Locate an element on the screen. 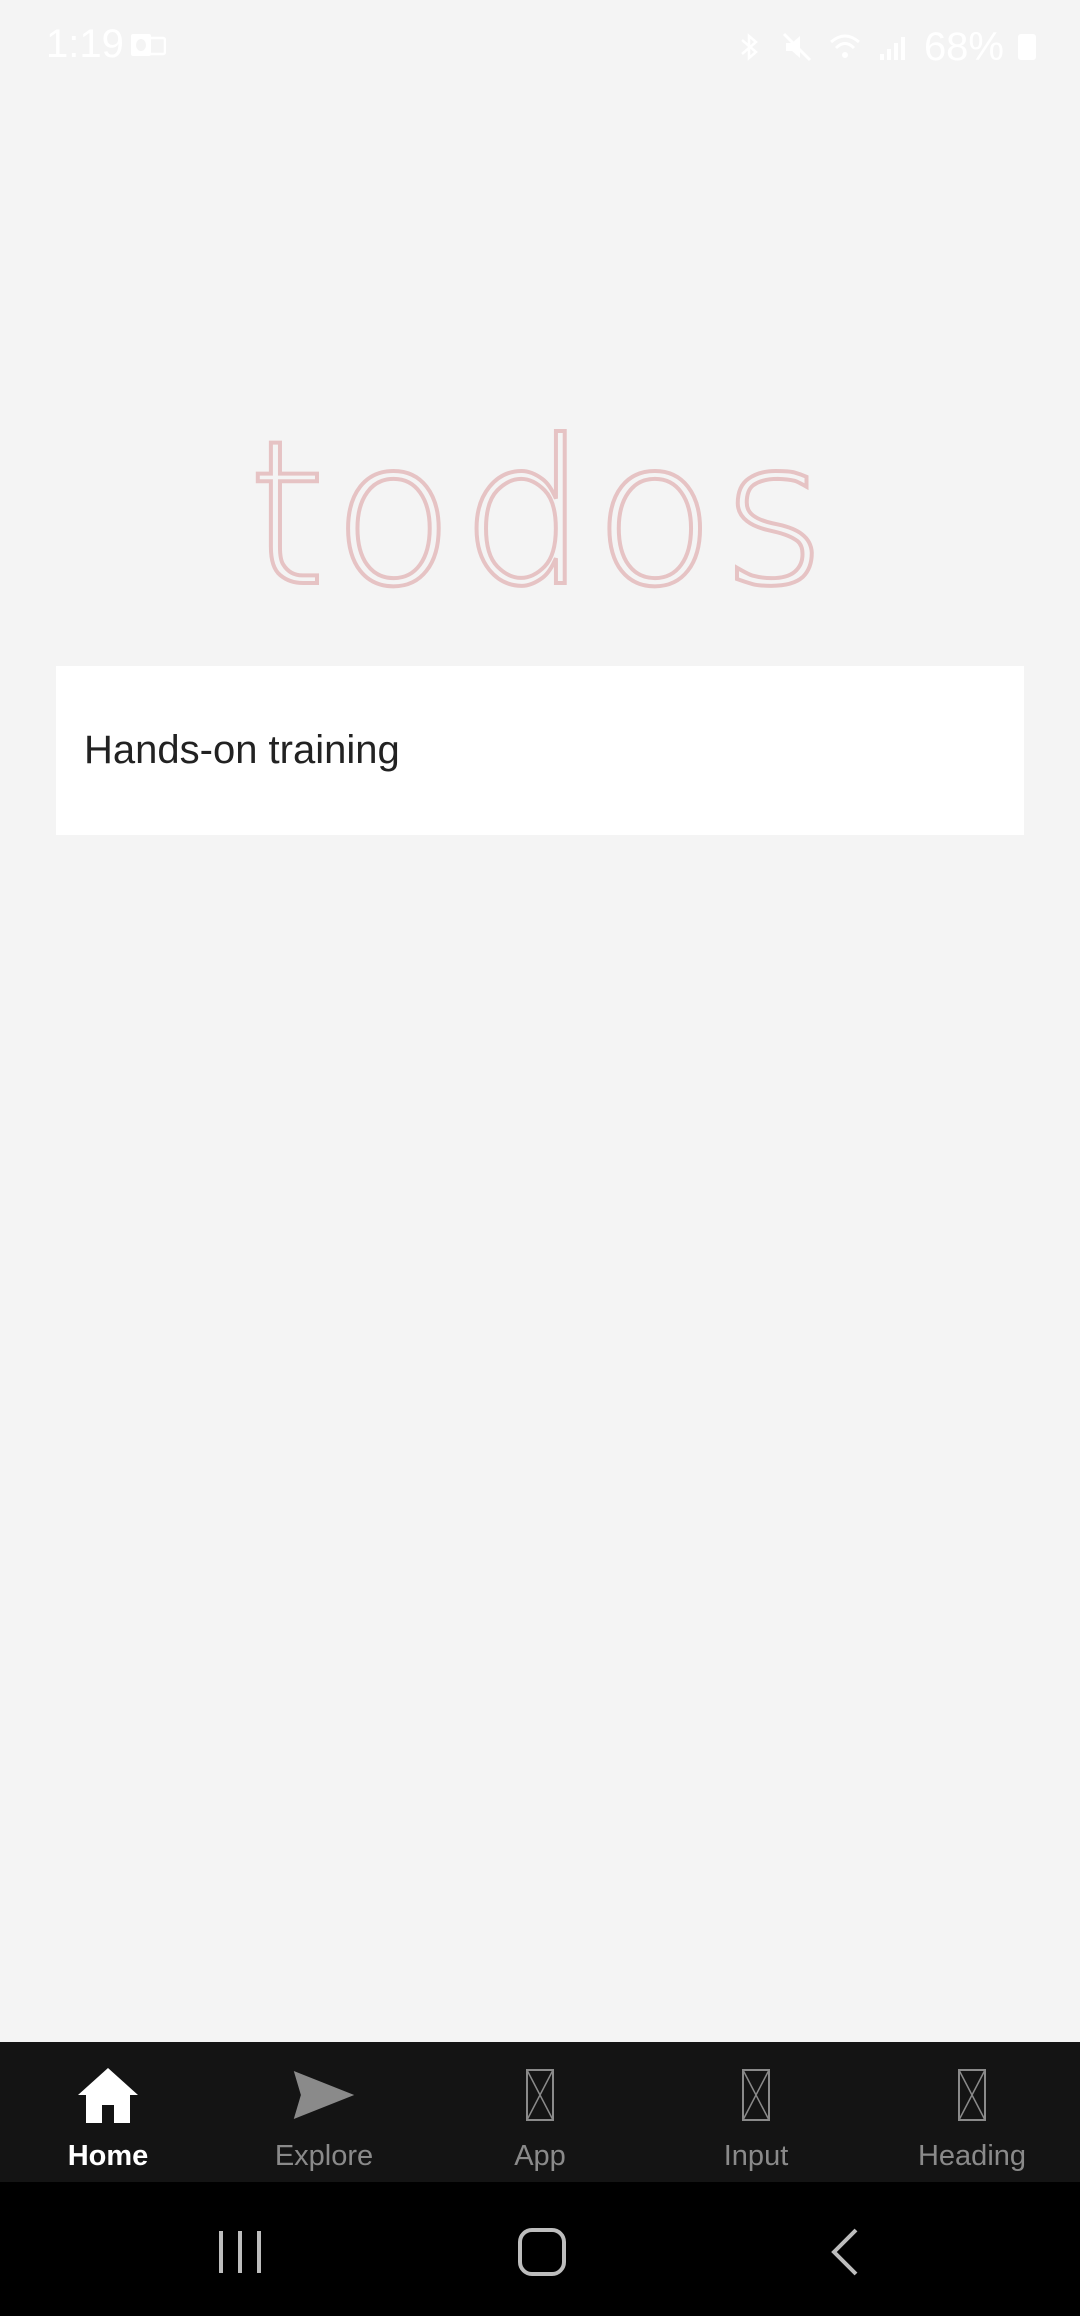 Image resolution: width=1080 pixels, height=2316 pixels. wifi-icon is located at coordinates (844, 46).